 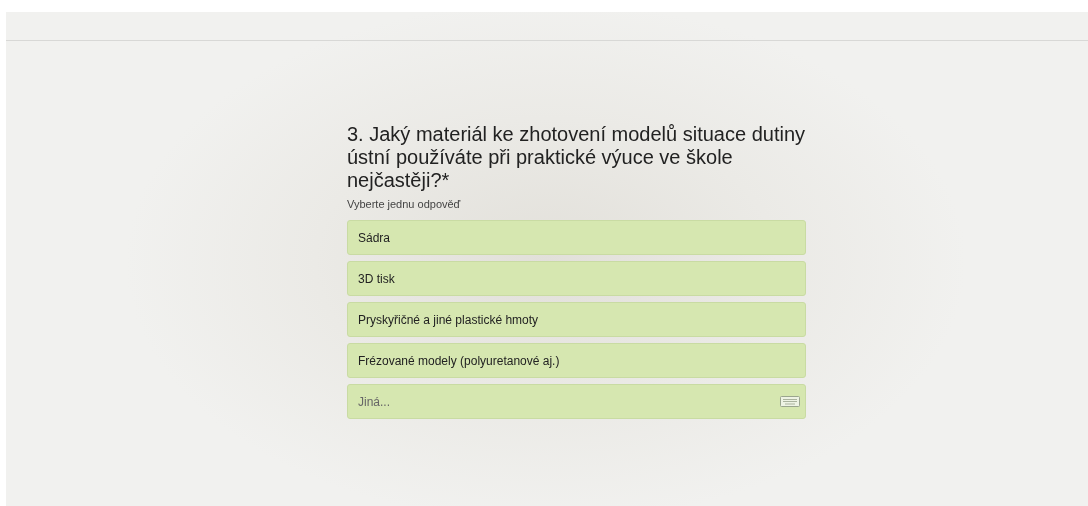 What do you see at coordinates (576, 319) in the screenshot?
I see `answer-option: Pryskyřičné a jiné plastické hmoty` at bounding box center [576, 319].